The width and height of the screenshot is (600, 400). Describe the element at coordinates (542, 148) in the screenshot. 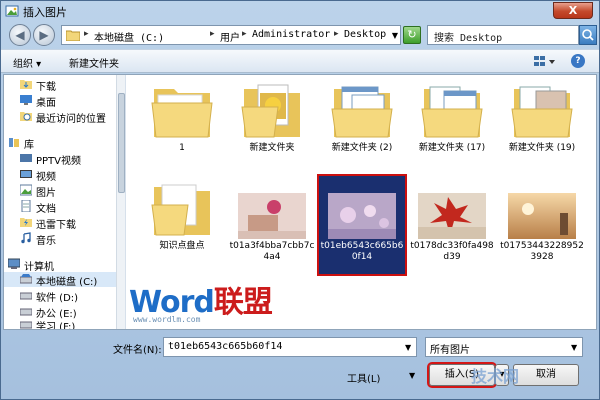

I see `file-name: 新建文件夹 (19)` at that location.